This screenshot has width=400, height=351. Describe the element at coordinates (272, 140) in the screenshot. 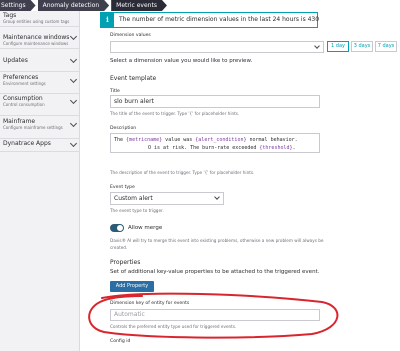

I see `description-text: normal behavior.` at that location.